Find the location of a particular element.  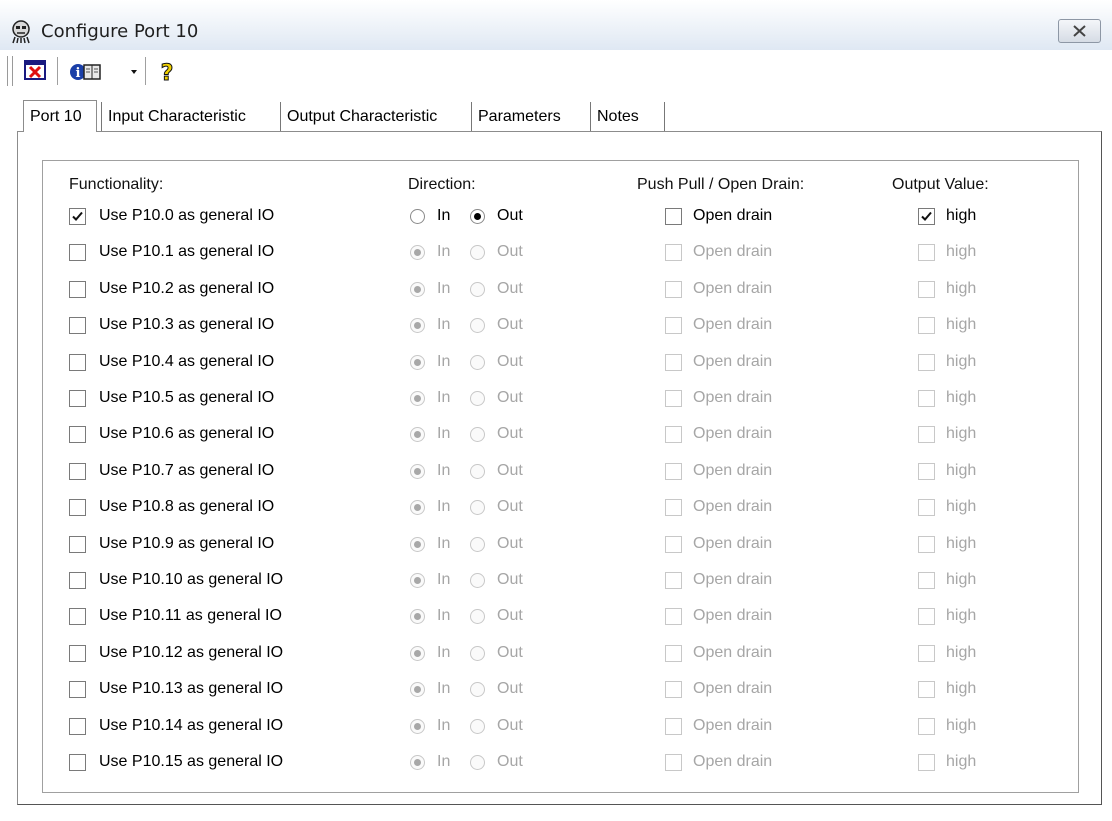

use-general-io-label: Use P10.12 as general IO is located at coordinates (191, 652).